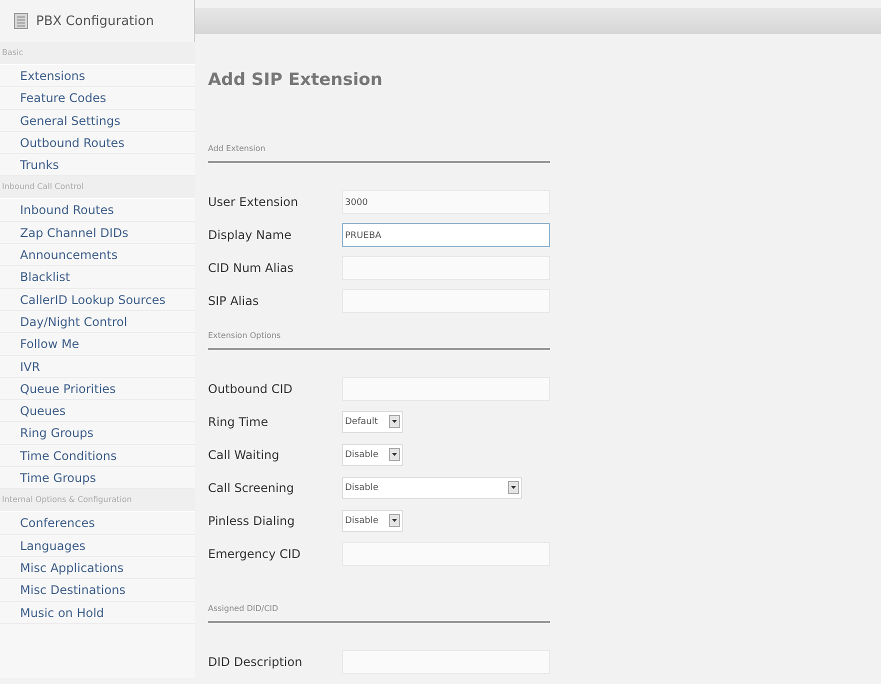 The image size is (881, 684). I want to click on sidebar-heading: Basic, so click(97, 53).